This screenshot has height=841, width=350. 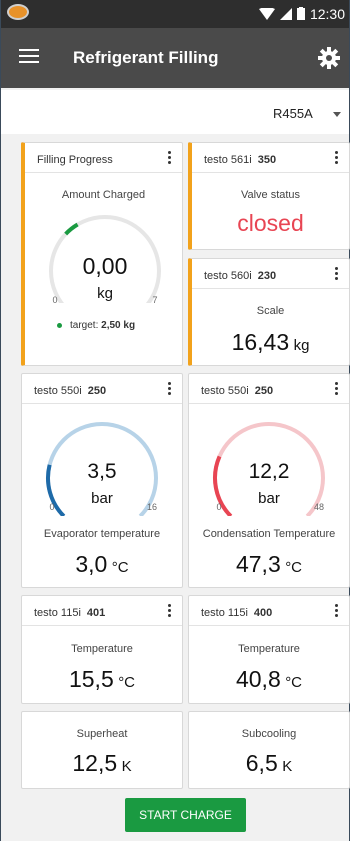 What do you see at coordinates (18, 12) in the screenshot?
I see `app-logo-icon` at bounding box center [18, 12].